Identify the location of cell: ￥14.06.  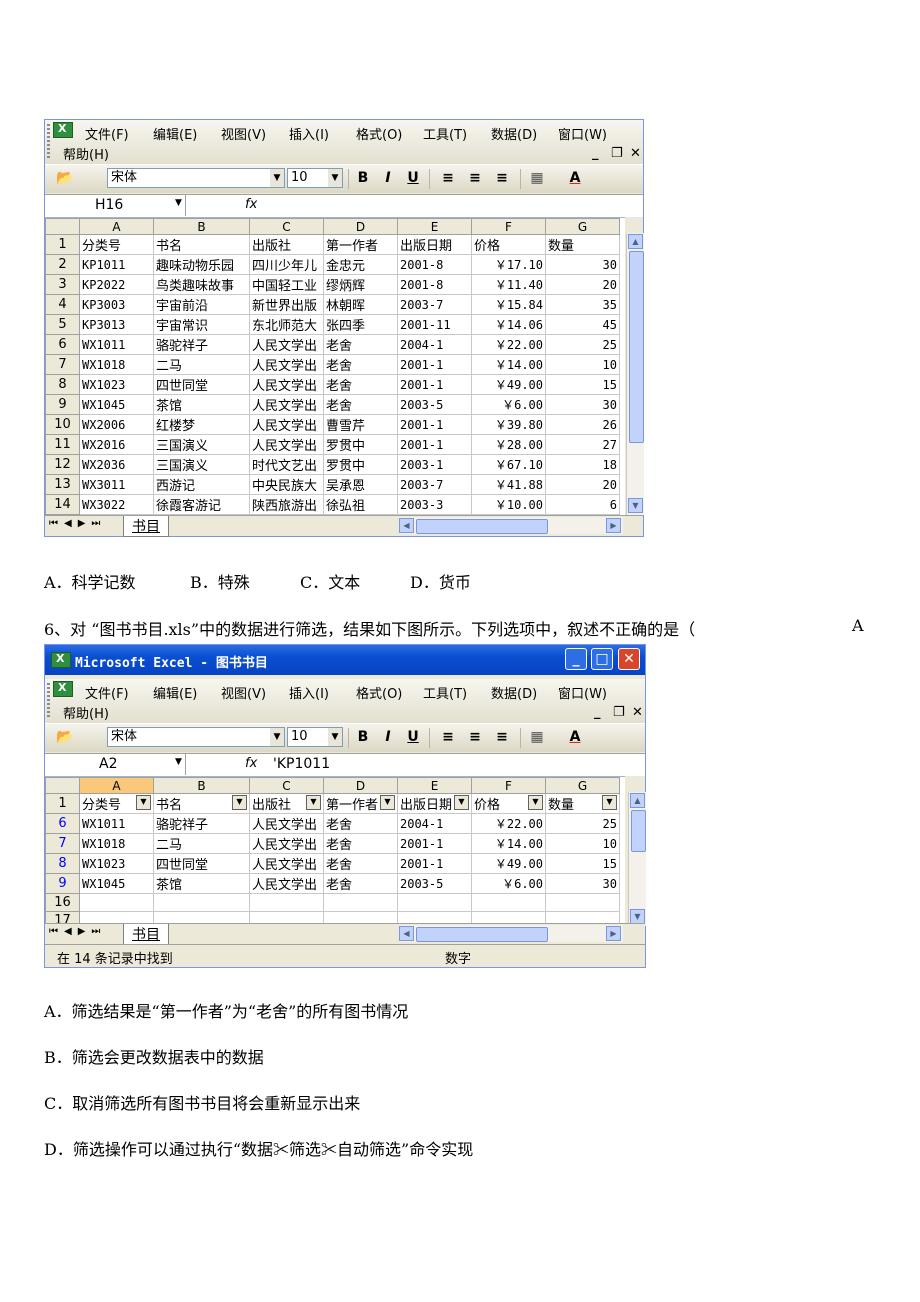
(508, 324).